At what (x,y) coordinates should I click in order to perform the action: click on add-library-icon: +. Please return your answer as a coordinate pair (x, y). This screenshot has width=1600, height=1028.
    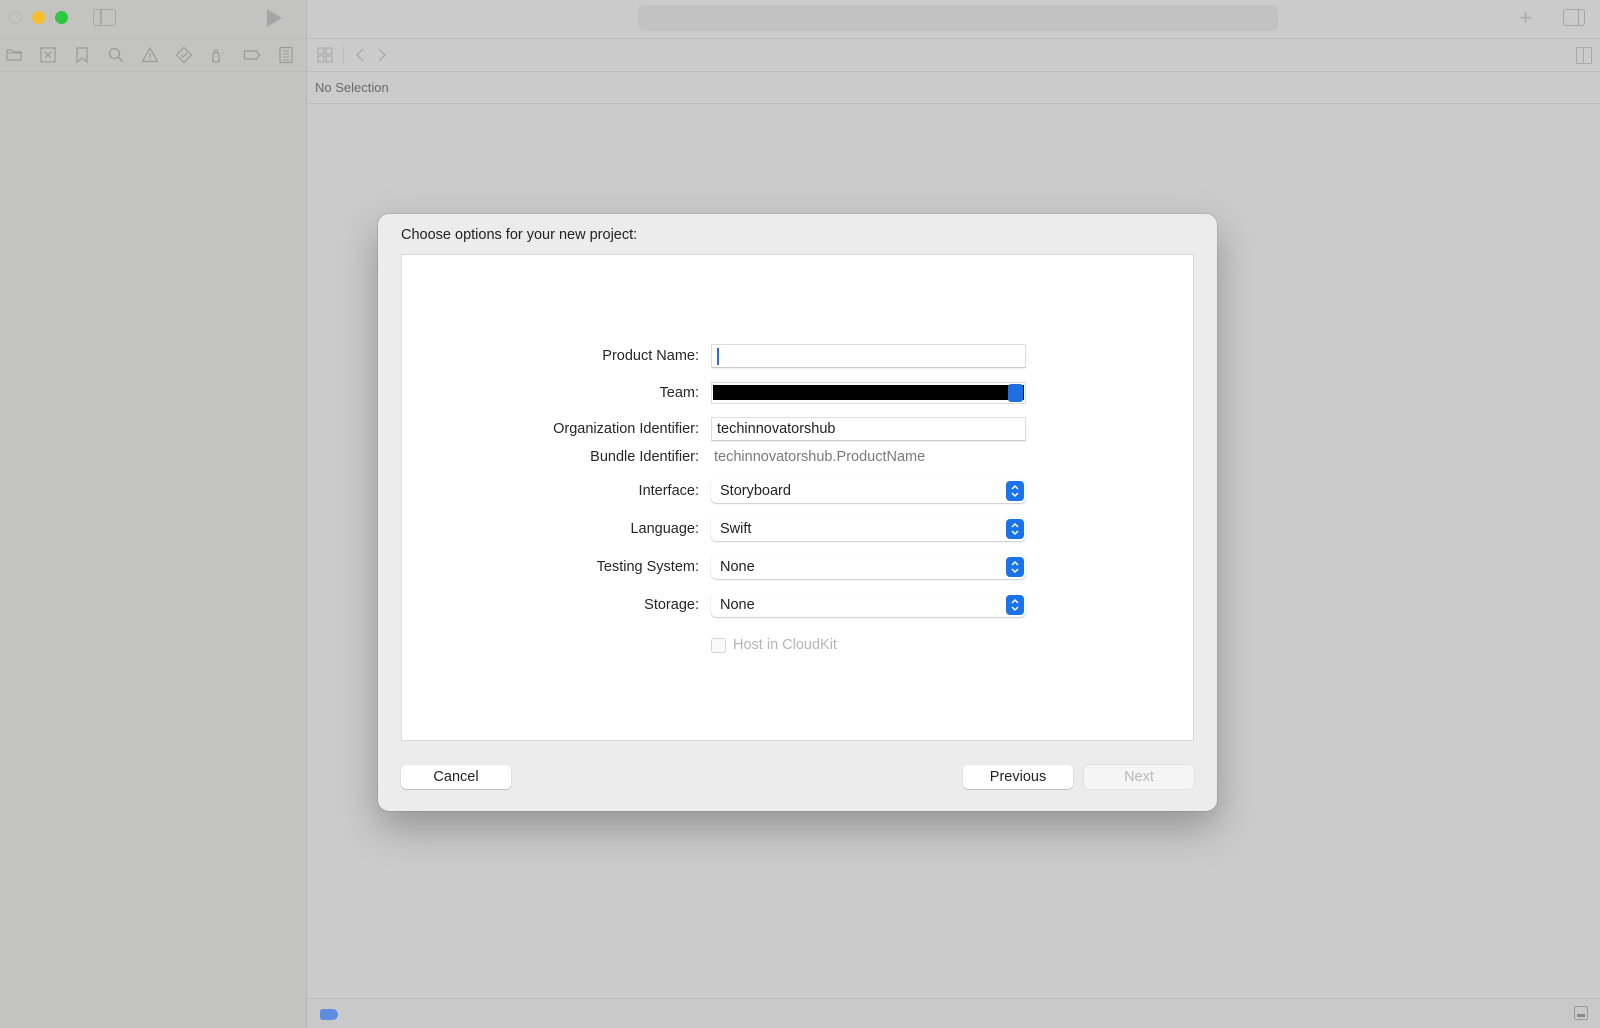
    Looking at the image, I should click on (1525, 18).